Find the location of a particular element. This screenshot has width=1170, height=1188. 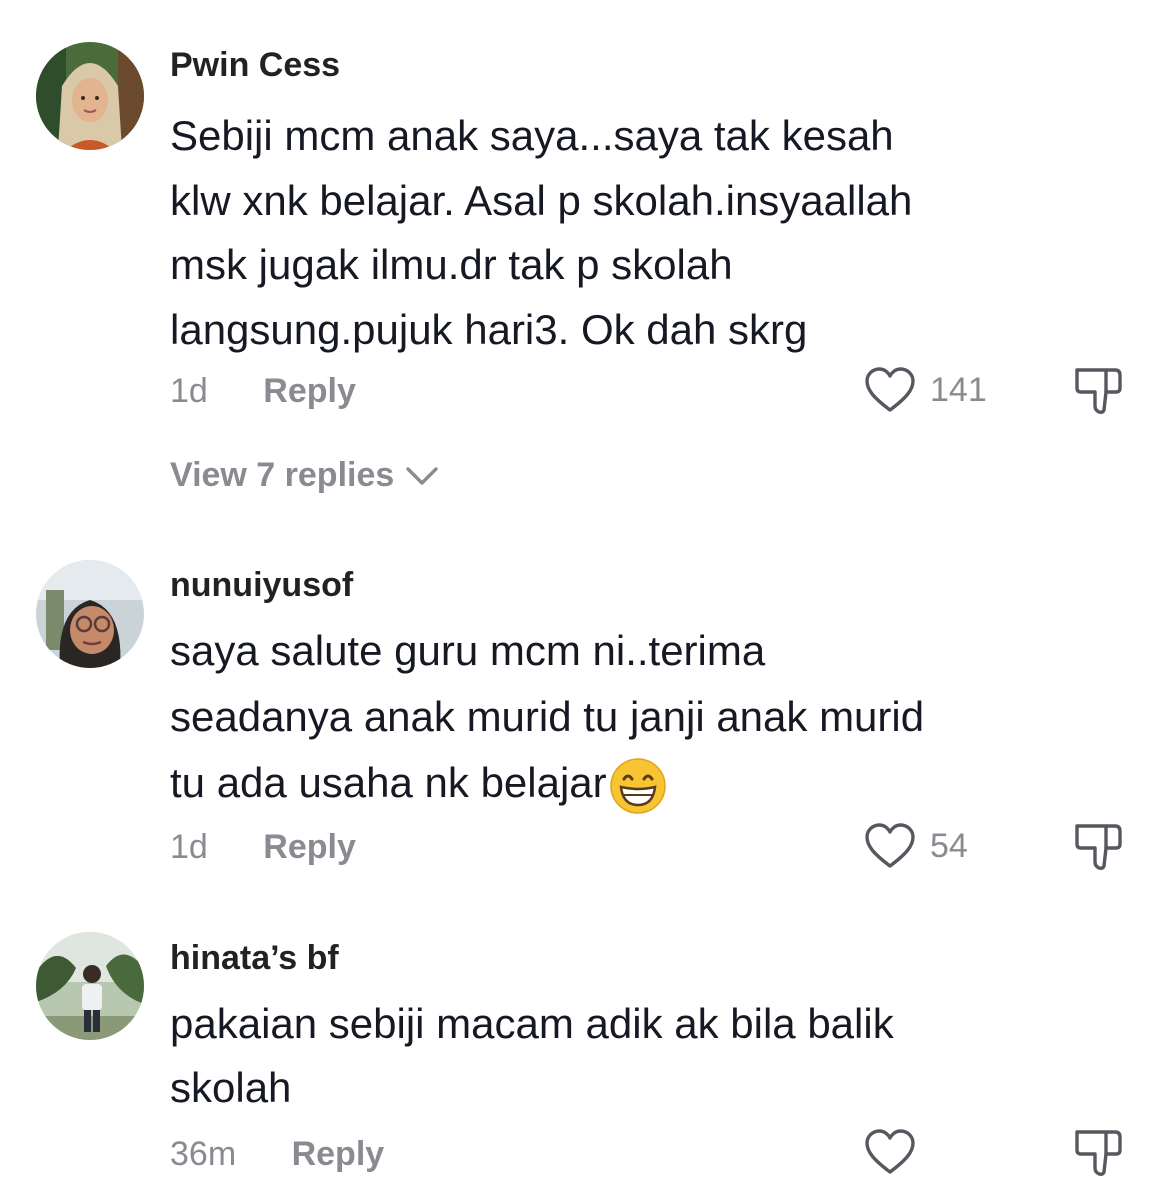

like-count: 141 is located at coordinates (958, 389).